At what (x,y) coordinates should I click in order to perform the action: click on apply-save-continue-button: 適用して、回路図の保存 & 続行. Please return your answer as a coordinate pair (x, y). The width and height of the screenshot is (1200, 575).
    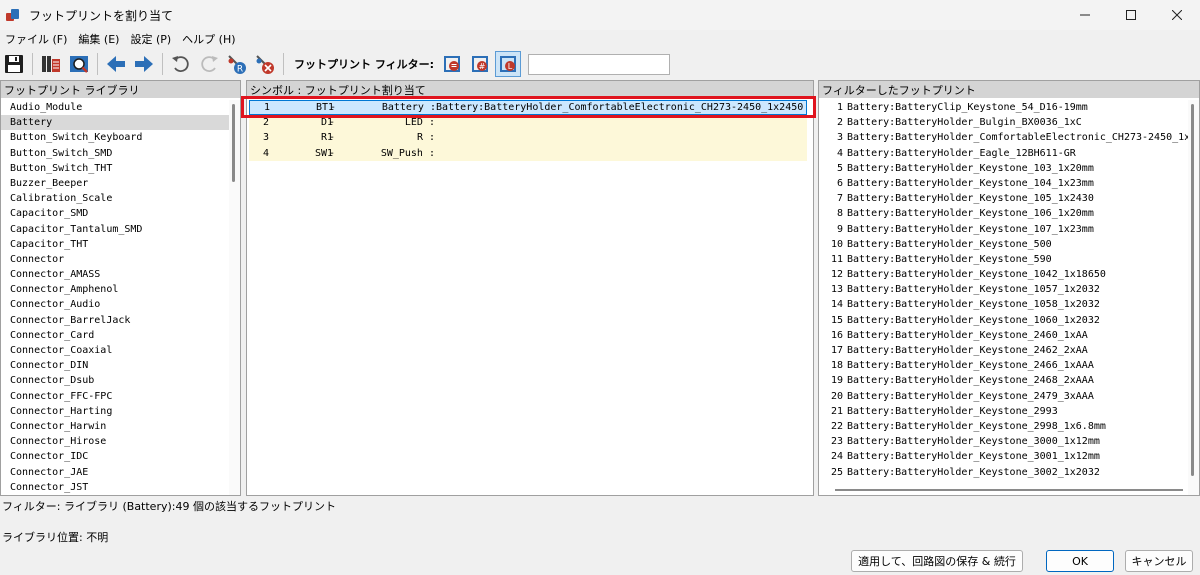
    Looking at the image, I should click on (937, 561).